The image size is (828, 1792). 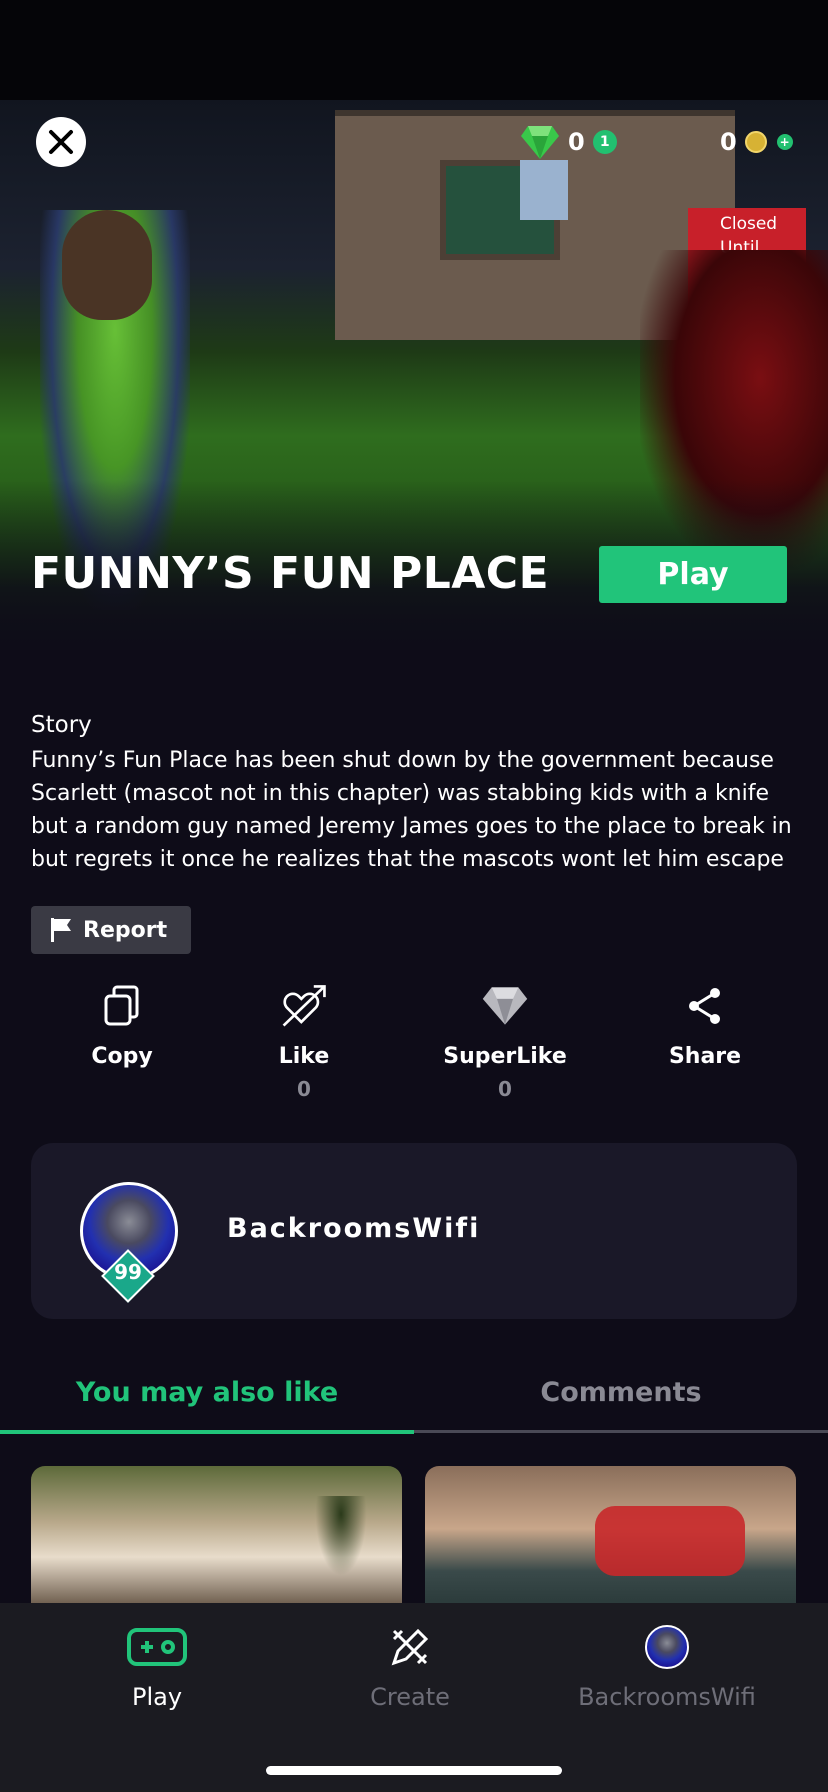 What do you see at coordinates (122, 1056) in the screenshot?
I see `copy-label: Copy` at bounding box center [122, 1056].